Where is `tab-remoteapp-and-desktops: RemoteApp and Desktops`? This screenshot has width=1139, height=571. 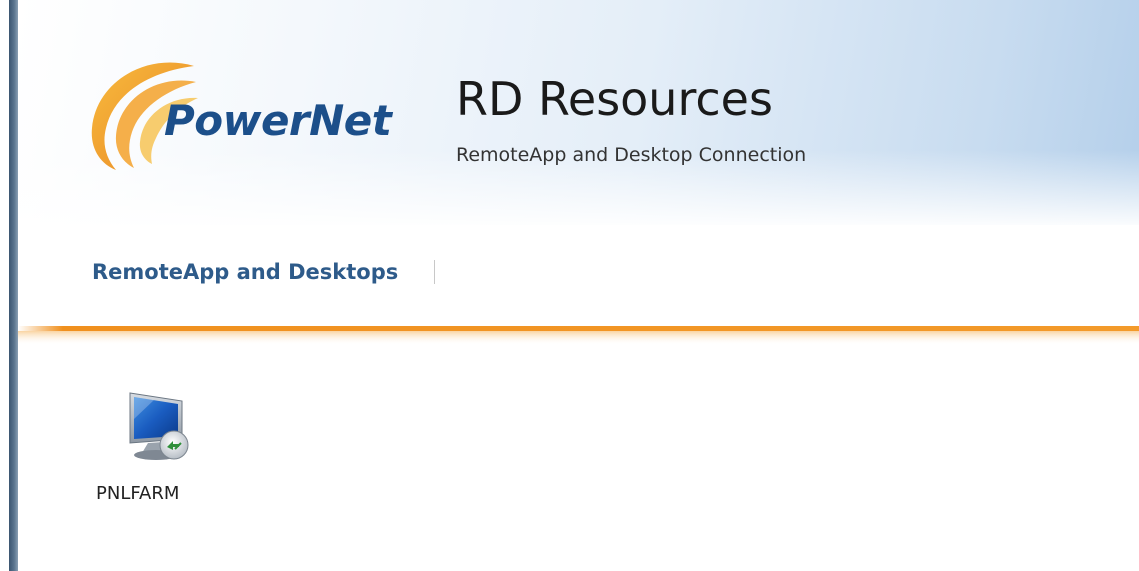 tab-remoteapp-and-desktops: RemoteApp and Desktops is located at coordinates (245, 272).